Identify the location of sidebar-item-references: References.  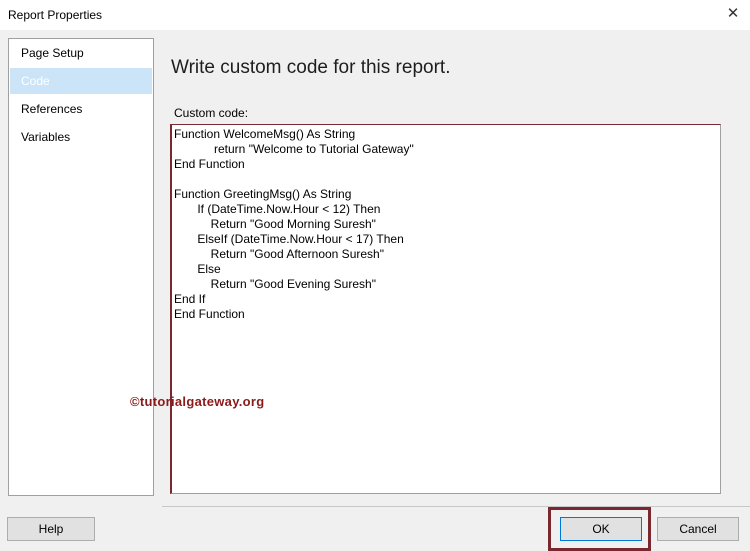
(81, 109).